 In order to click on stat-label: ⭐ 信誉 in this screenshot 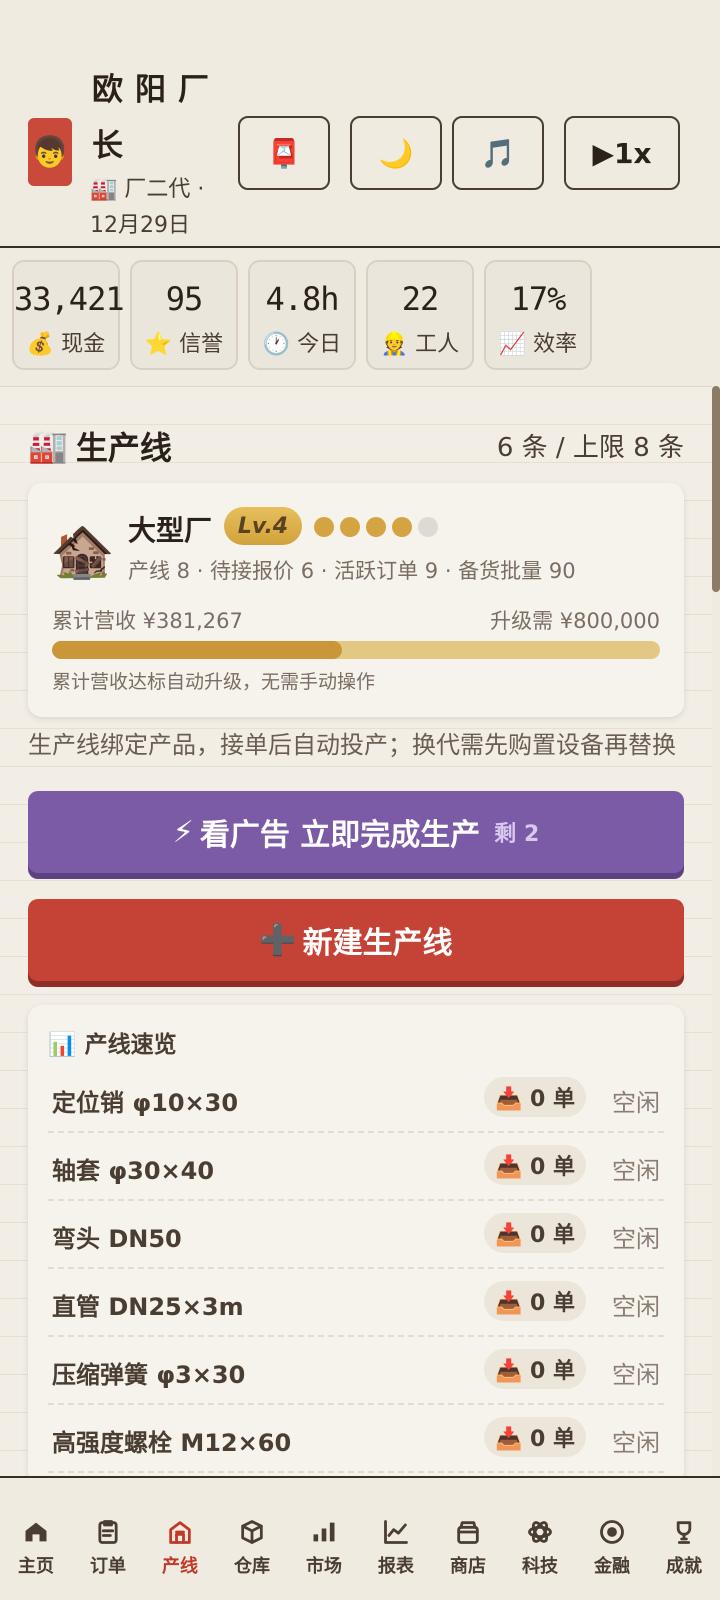, I will do `click(184, 344)`.